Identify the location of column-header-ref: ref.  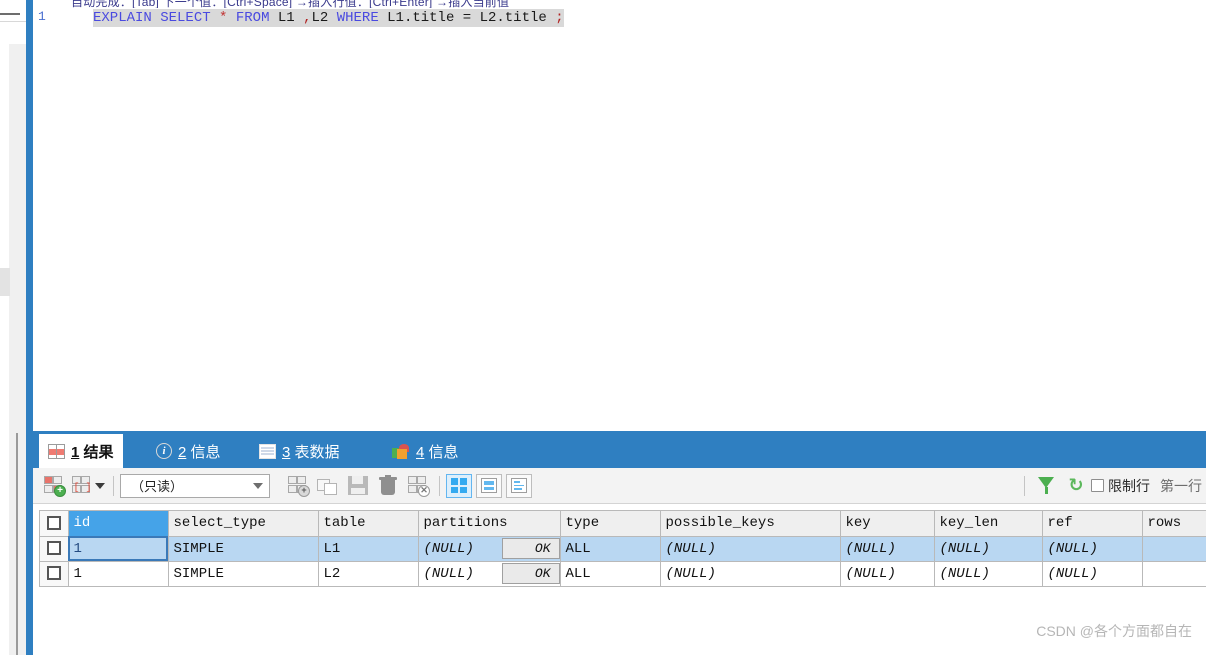
(1092, 524).